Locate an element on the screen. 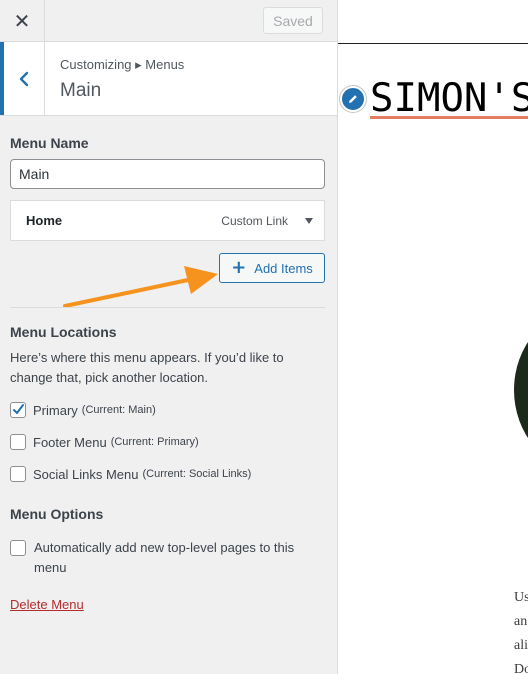  menu-item-type: Custom Link is located at coordinates (254, 221).